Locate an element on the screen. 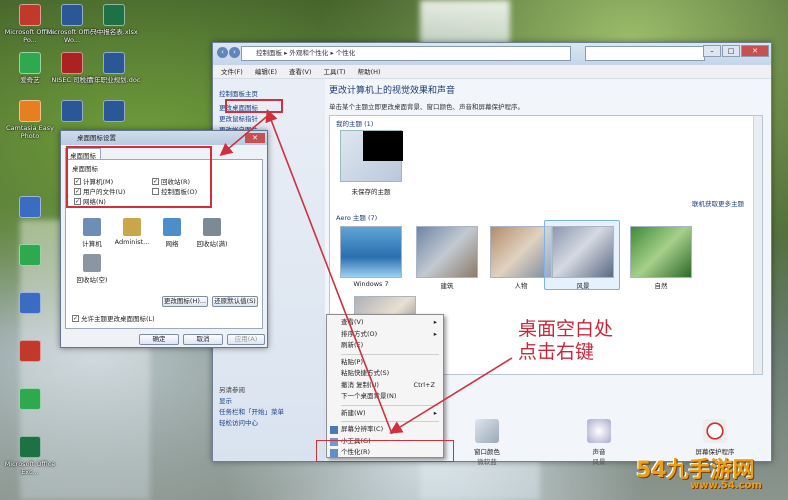 The height and width of the screenshot is (500, 788). menu-tools: 工具(T) is located at coordinates (335, 71).